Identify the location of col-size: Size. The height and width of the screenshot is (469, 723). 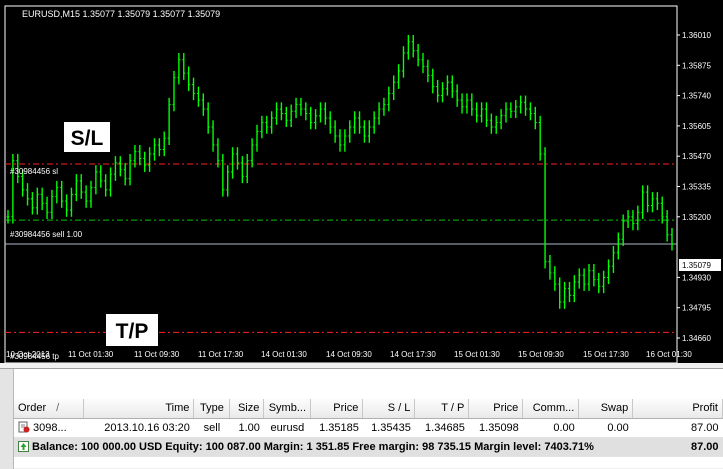
(247, 409).